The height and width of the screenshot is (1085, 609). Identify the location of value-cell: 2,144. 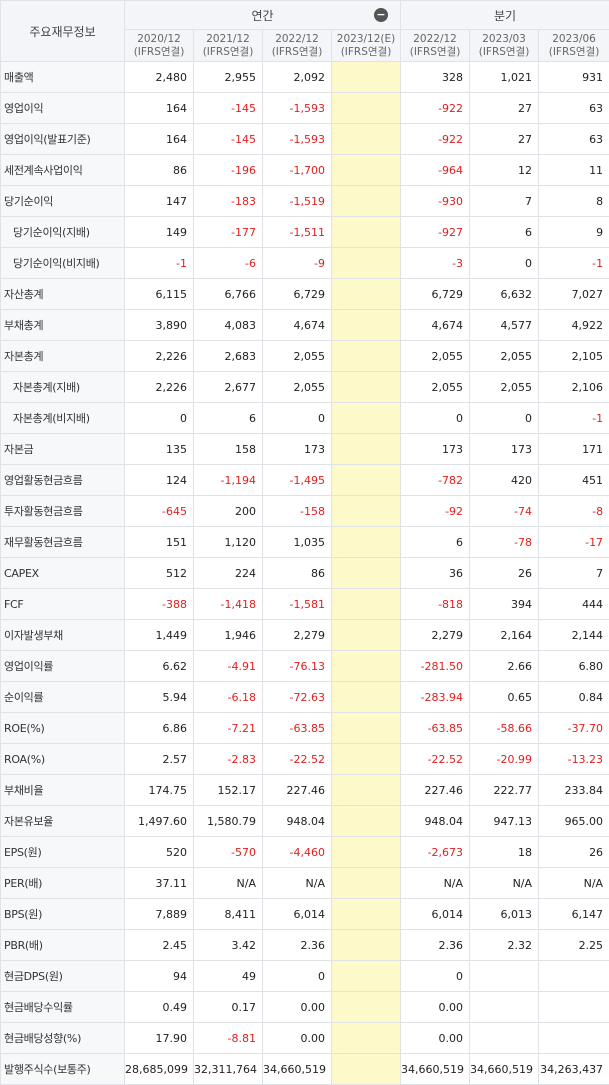
(574, 635).